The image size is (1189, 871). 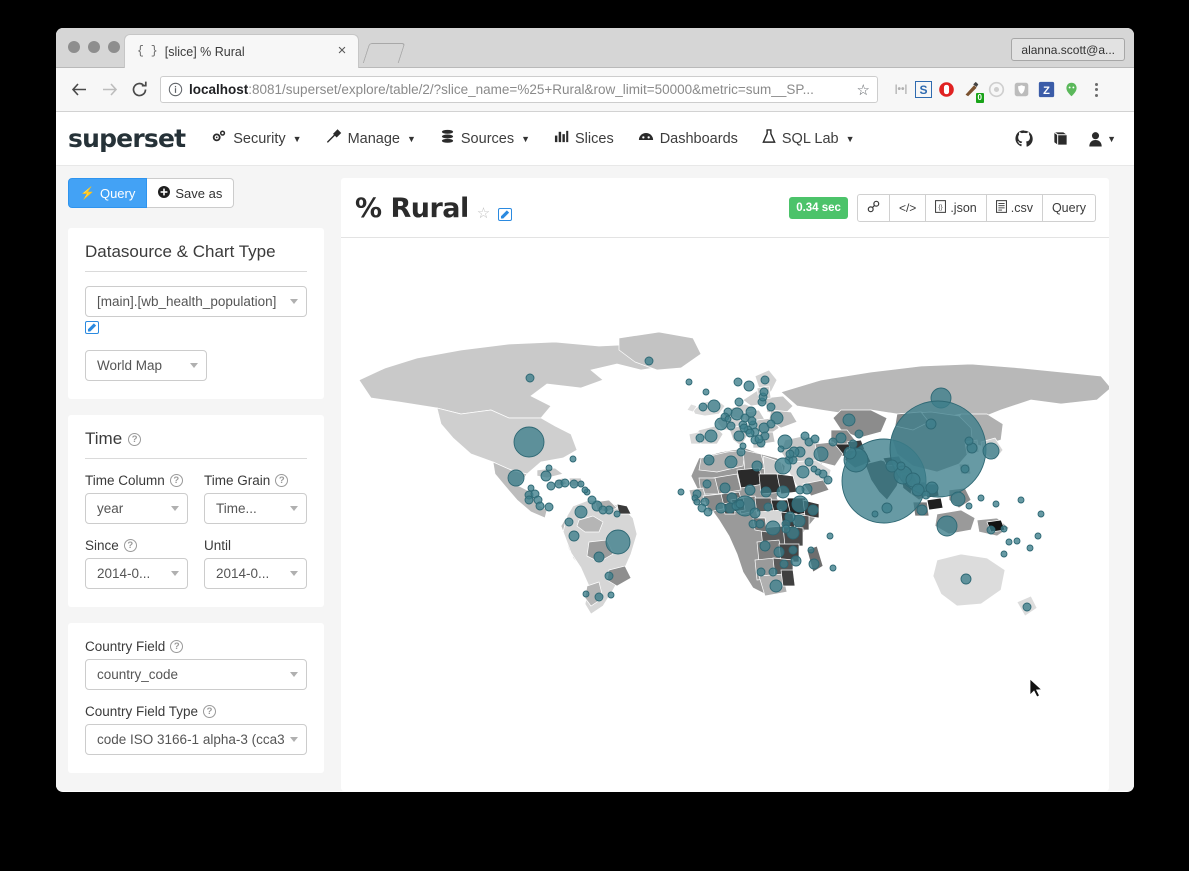 What do you see at coordinates (342, 51) in the screenshot?
I see `close-tab-icon: ×` at bounding box center [342, 51].